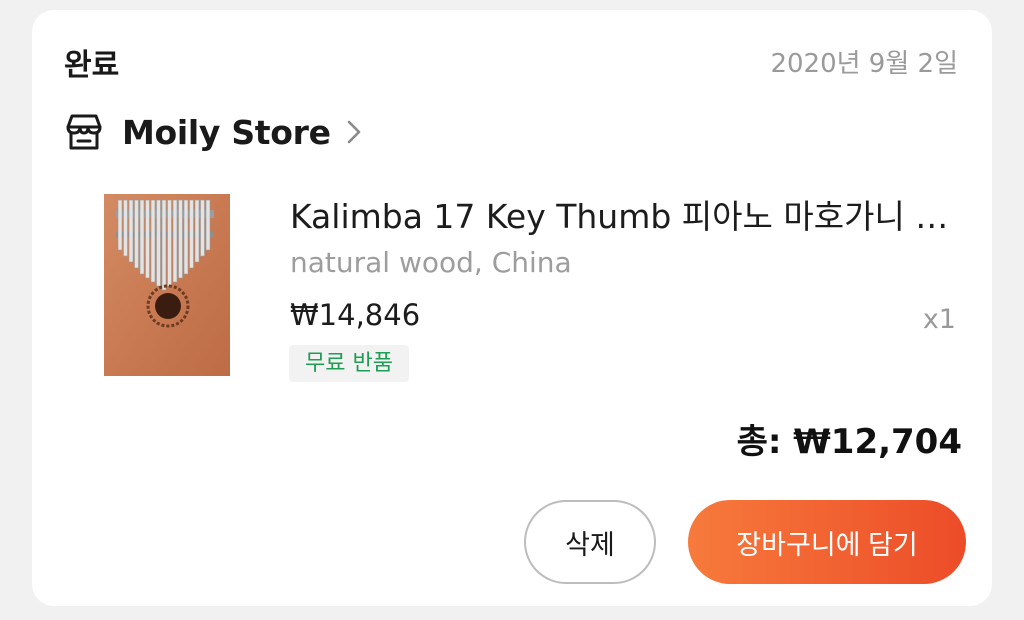 This screenshot has width=1024, height=620. What do you see at coordinates (864, 64) in the screenshot?
I see `order-date: 2020년 9월 2일` at bounding box center [864, 64].